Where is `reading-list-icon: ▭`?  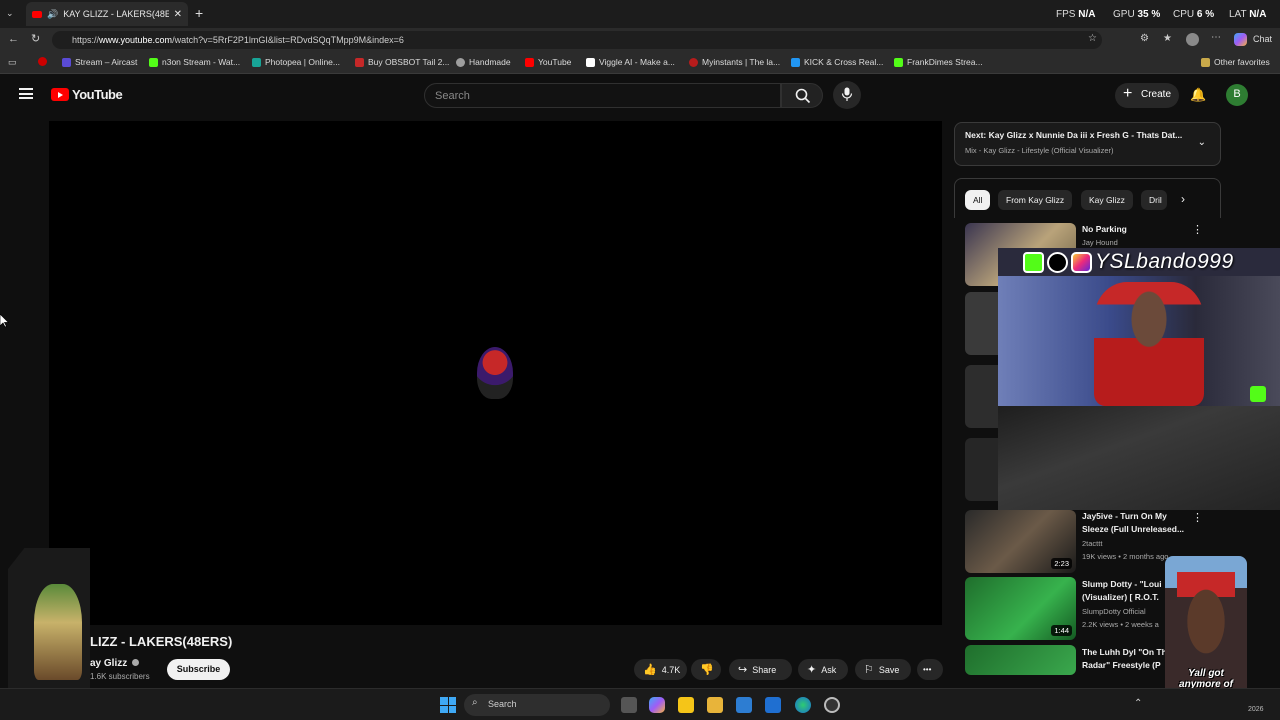
reading-list-icon: ▭ is located at coordinates (12, 62).